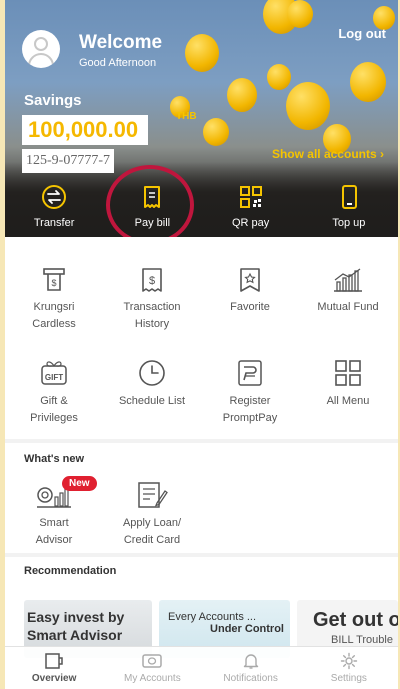 This screenshot has width=400, height=689. What do you see at coordinates (247, 629) in the screenshot?
I see `card-subheadline: Under Control` at bounding box center [247, 629].